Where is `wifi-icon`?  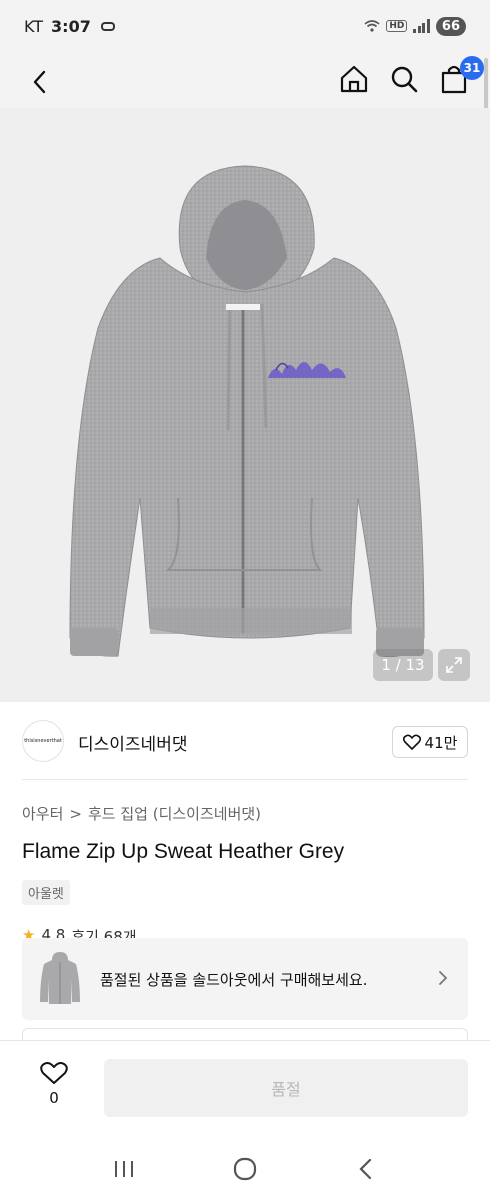 wifi-icon is located at coordinates (372, 26).